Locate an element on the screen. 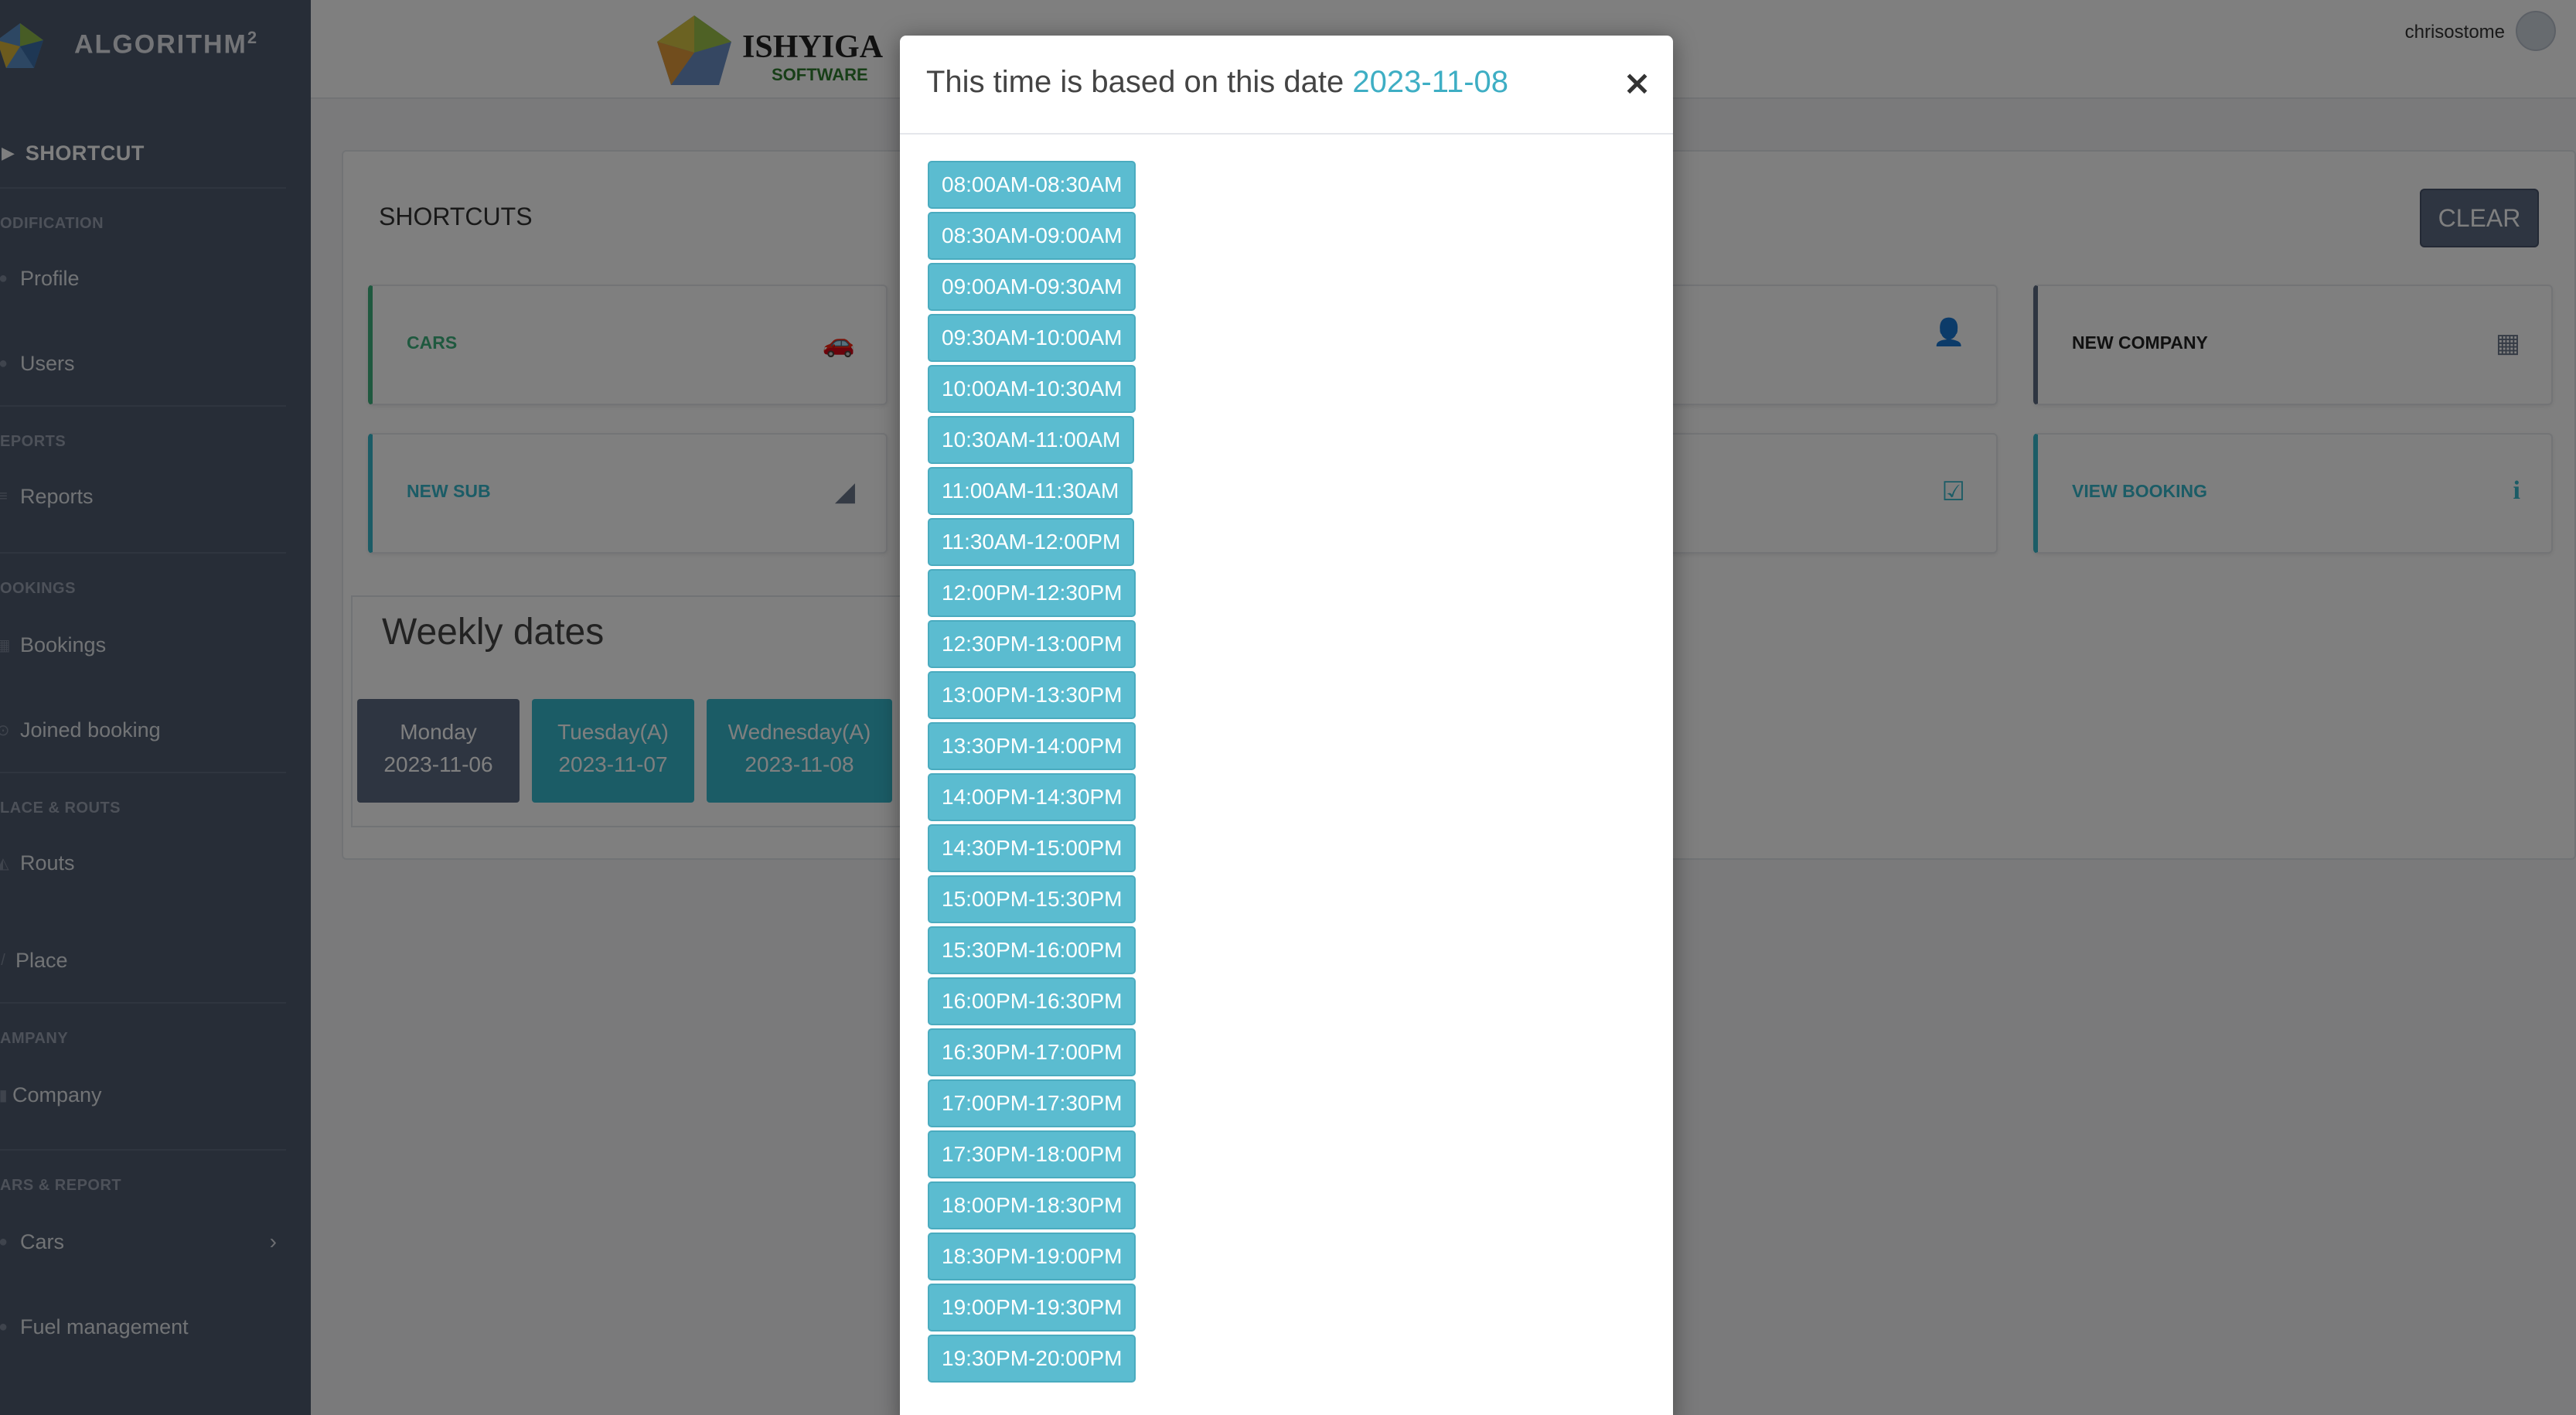  time-slot-button: 19:00PM-19:30PM is located at coordinates (1032, 1307).